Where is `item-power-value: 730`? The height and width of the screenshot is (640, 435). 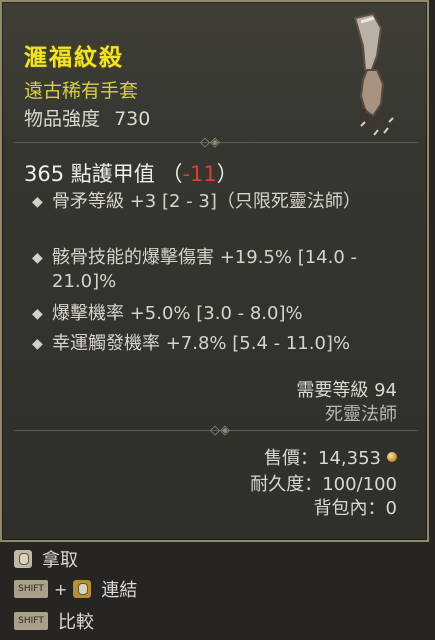 item-power-value: 730 is located at coordinates (132, 119).